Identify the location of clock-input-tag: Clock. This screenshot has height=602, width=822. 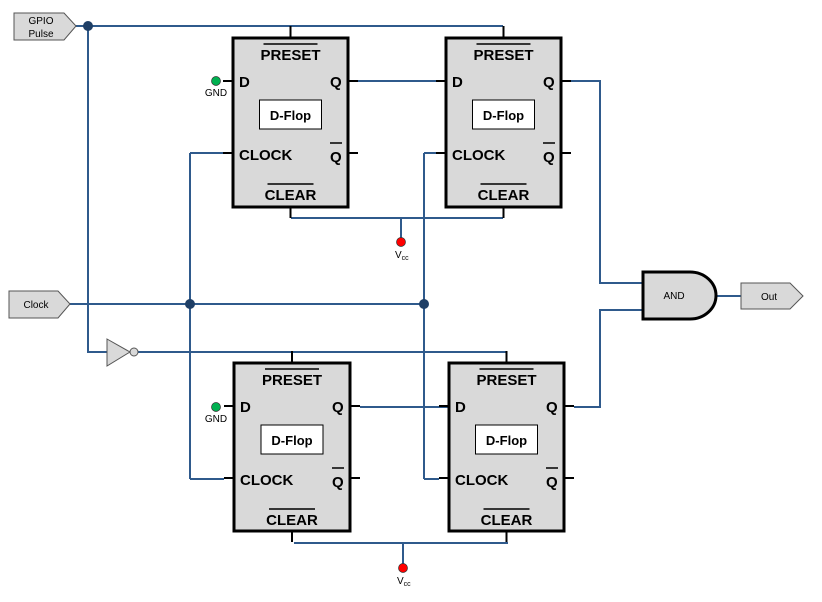
(39, 304).